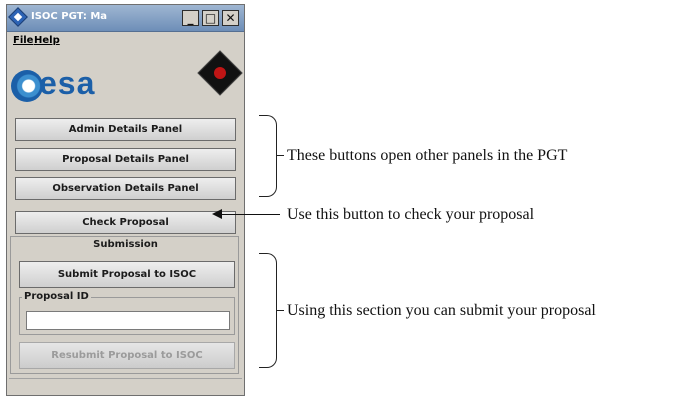 This screenshot has width=699, height=397. What do you see at coordinates (411, 214) in the screenshot?
I see `check-annotation: Use this button to check your proposal` at bounding box center [411, 214].